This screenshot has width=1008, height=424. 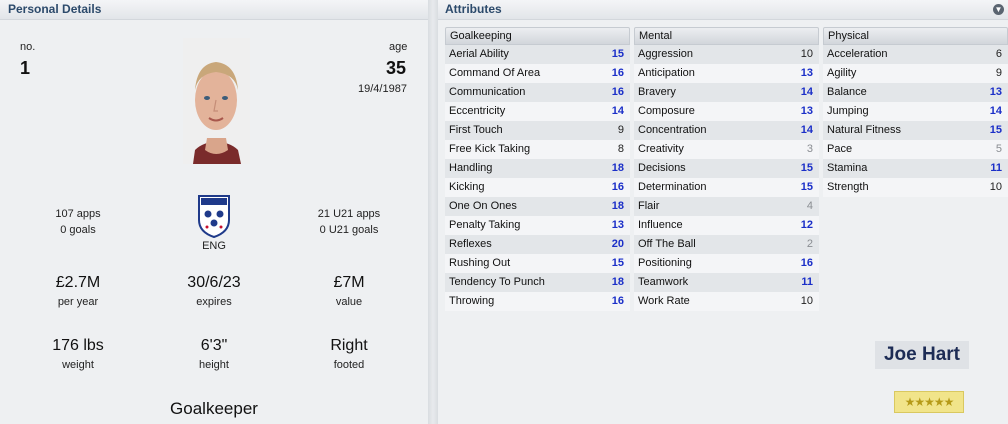 What do you see at coordinates (214, 216) in the screenshot?
I see `england-crest-icon` at bounding box center [214, 216].